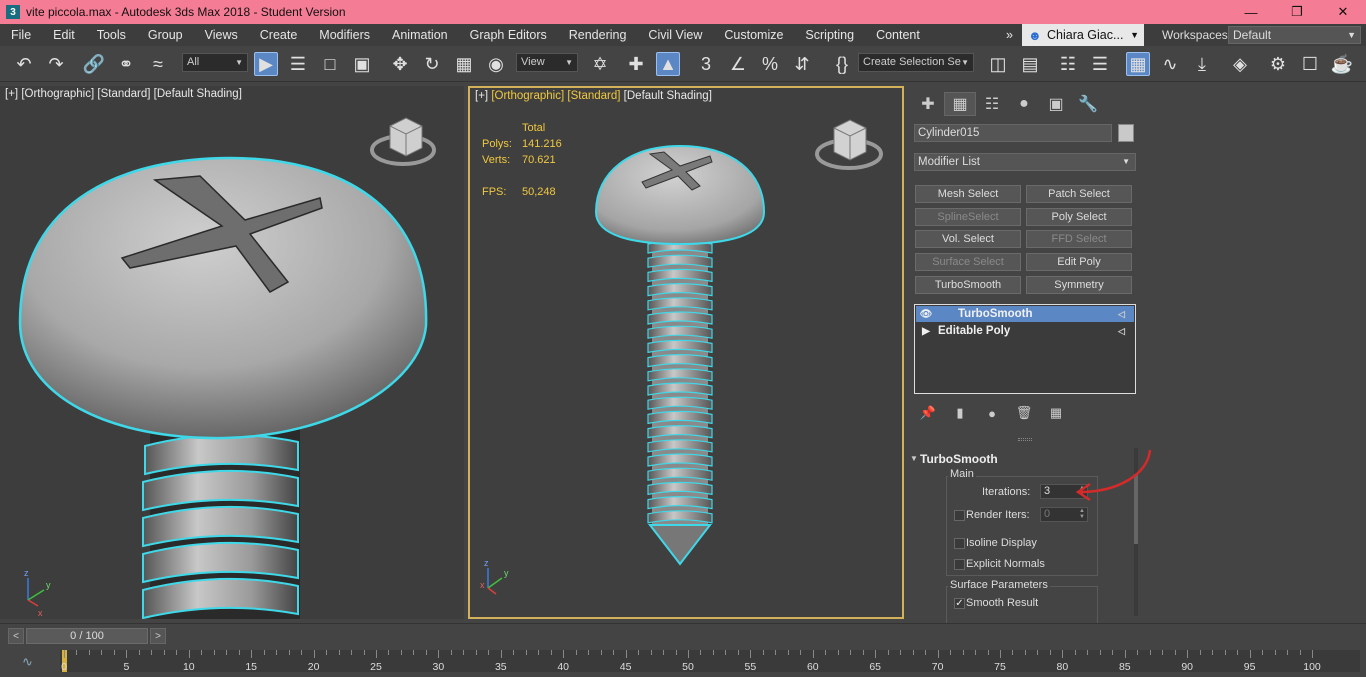  Describe the element at coordinates (802, 64) in the screenshot. I see `spinner-snap-icon: ⇵` at that location.